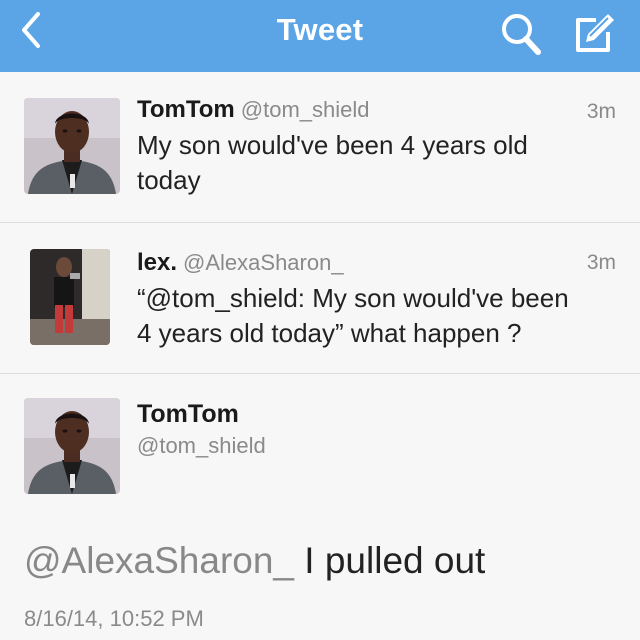 Image resolution: width=640 pixels, height=640 pixels. I want to click on tweet-text-line: today, so click(169, 180).